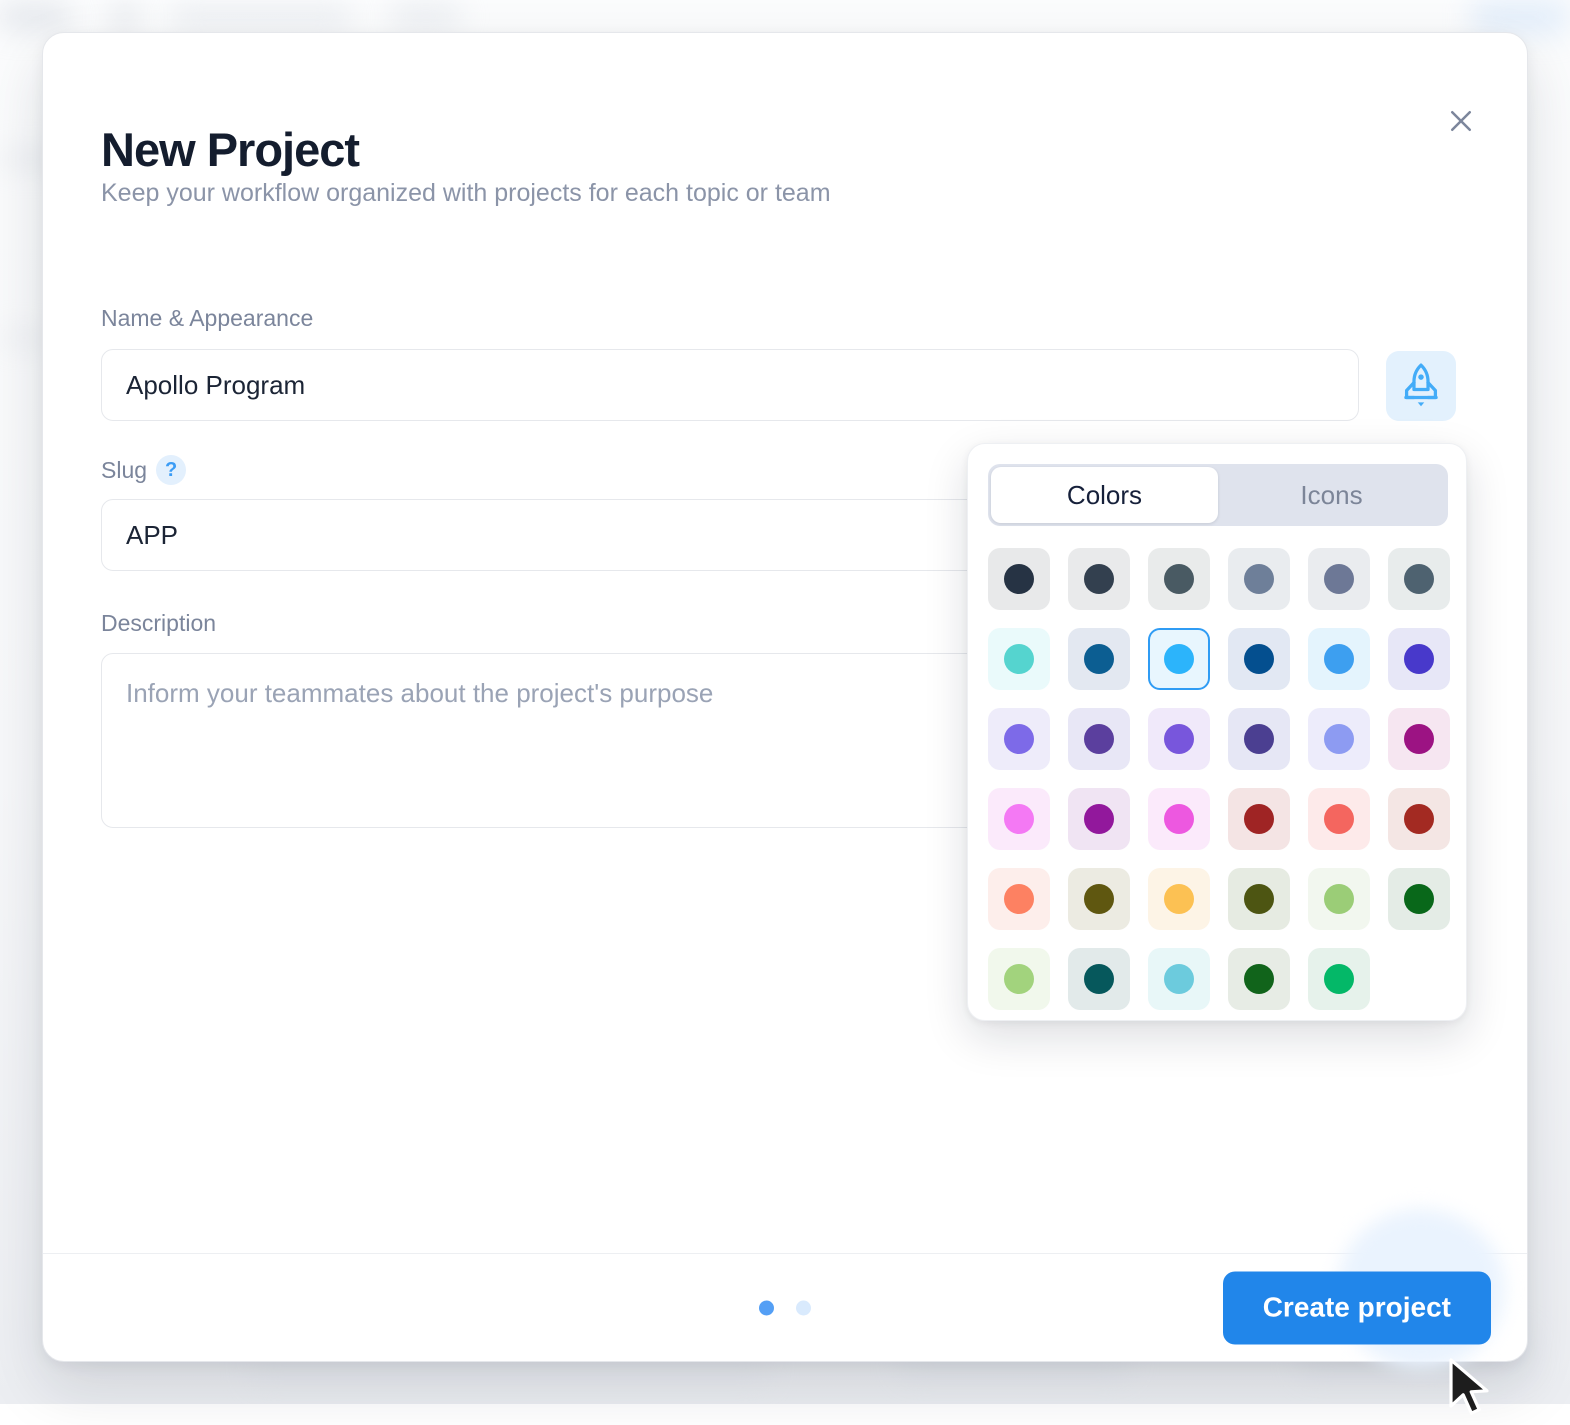 This screenshot has width=1570, height=1425. I want to click on tab-colors: Colors, so click(1104, 495).